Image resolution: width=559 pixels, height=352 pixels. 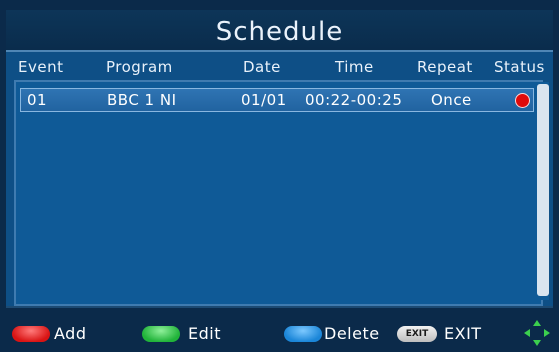 I want to click on footer-key-bar: Add Edit Delete EXIT EXIT, so click(x=279, y=329).